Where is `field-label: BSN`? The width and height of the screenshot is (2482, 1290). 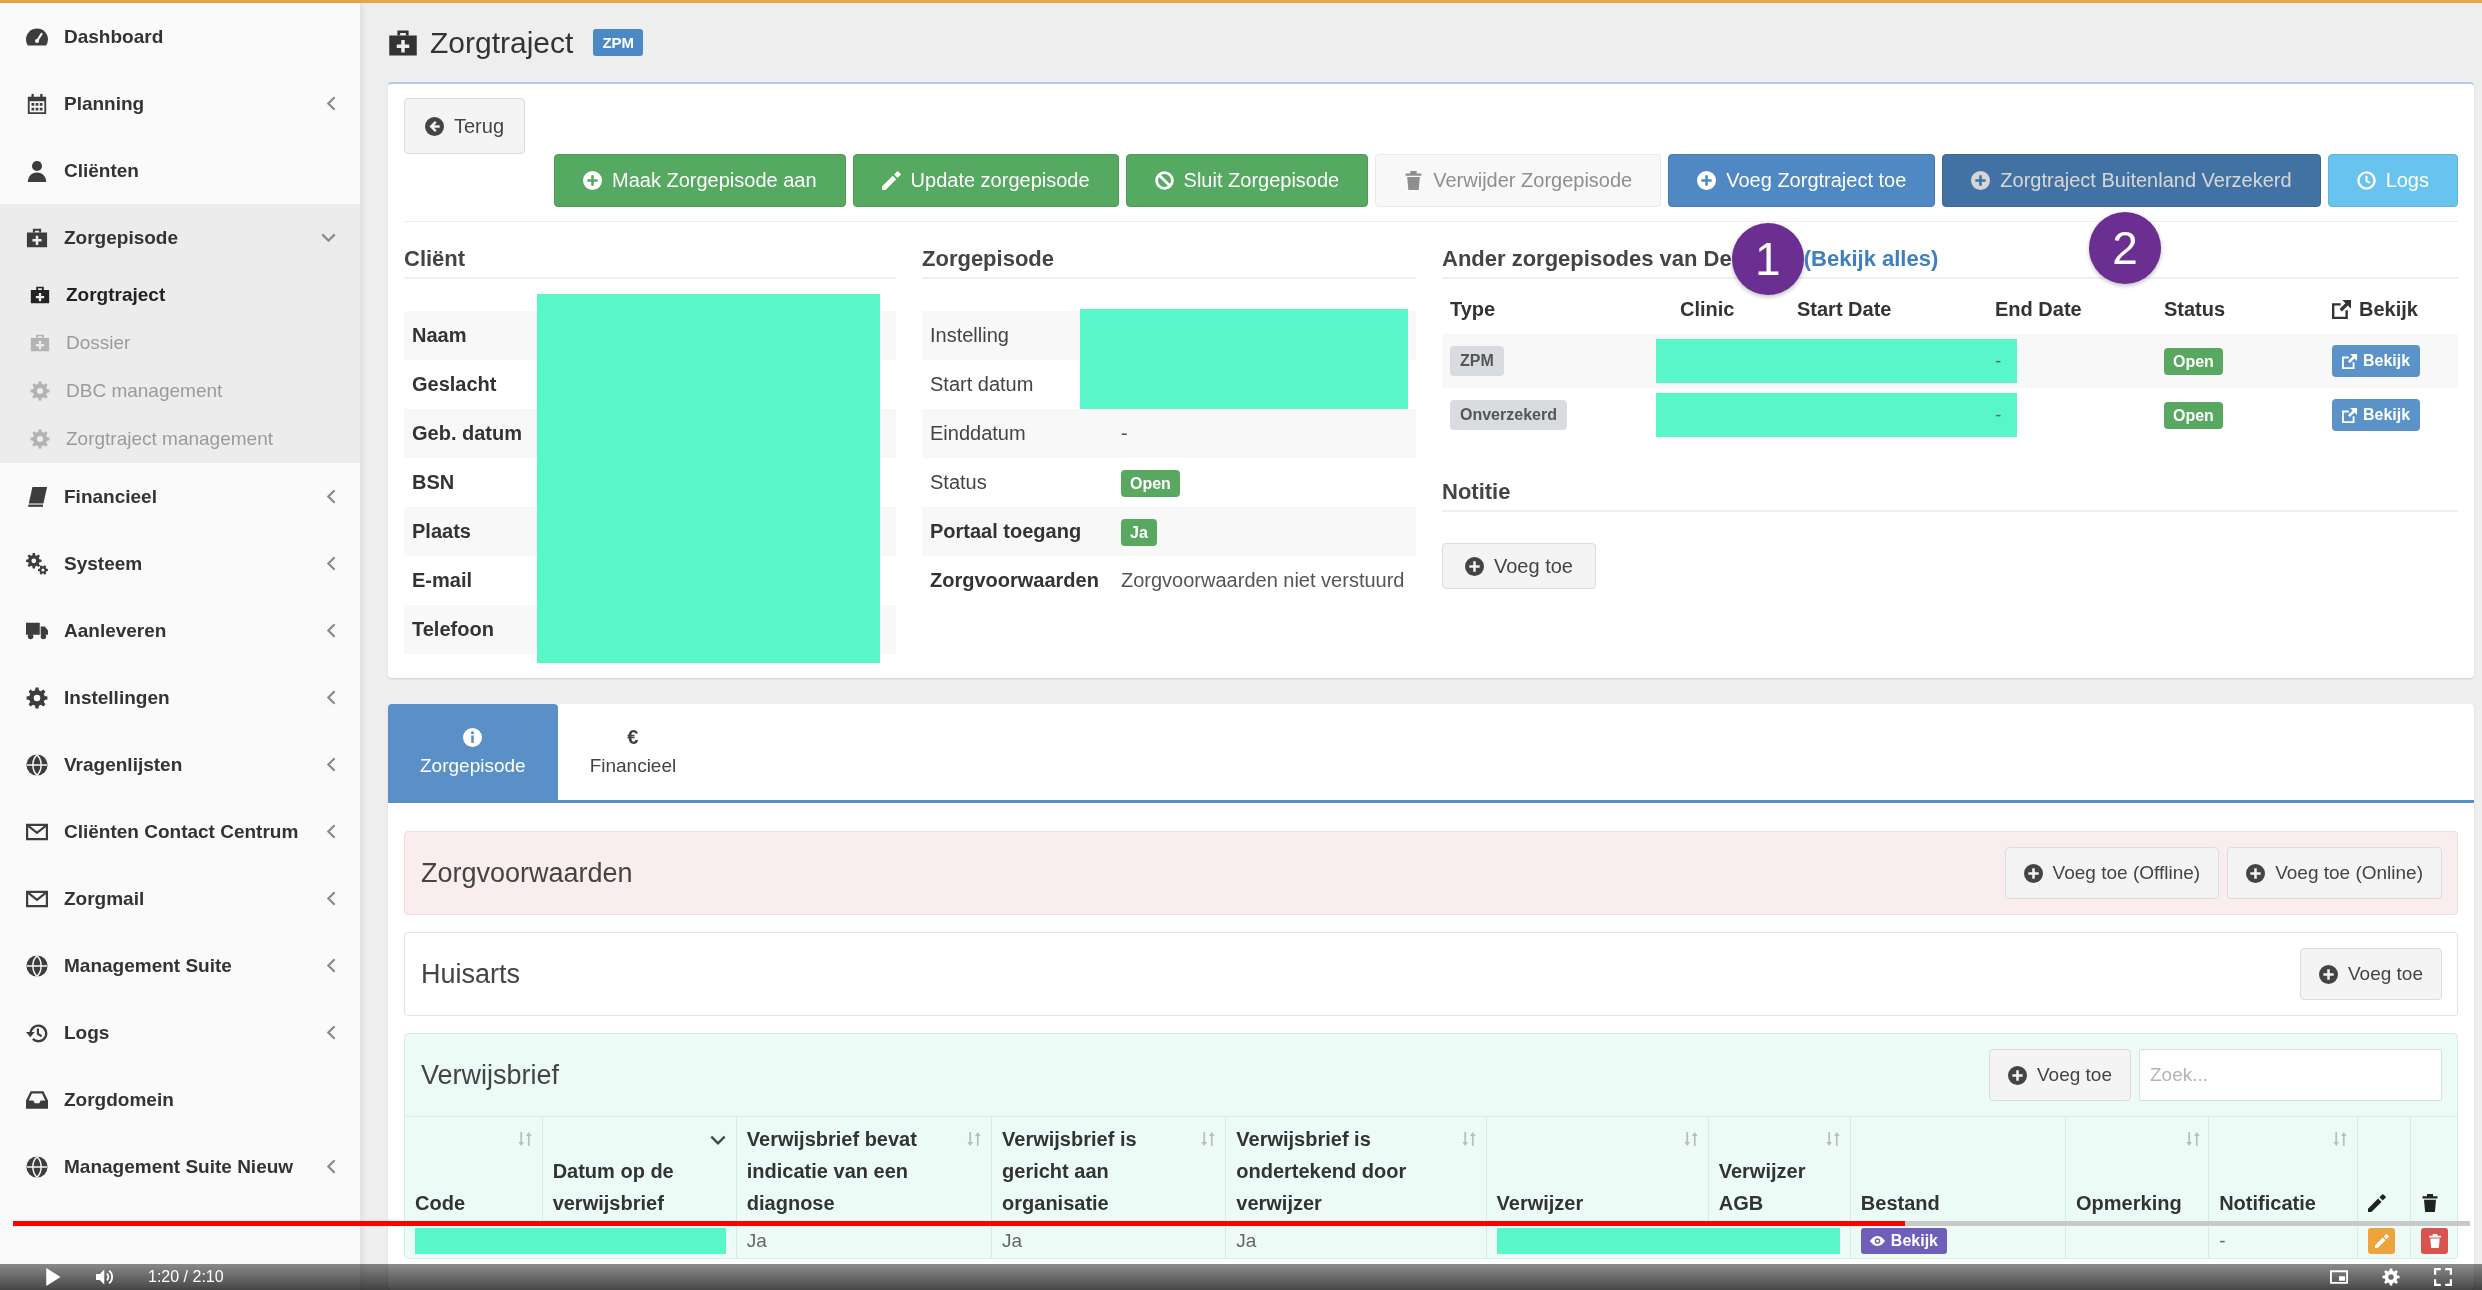
field-label: BSN is located at coordinates (433, 482).